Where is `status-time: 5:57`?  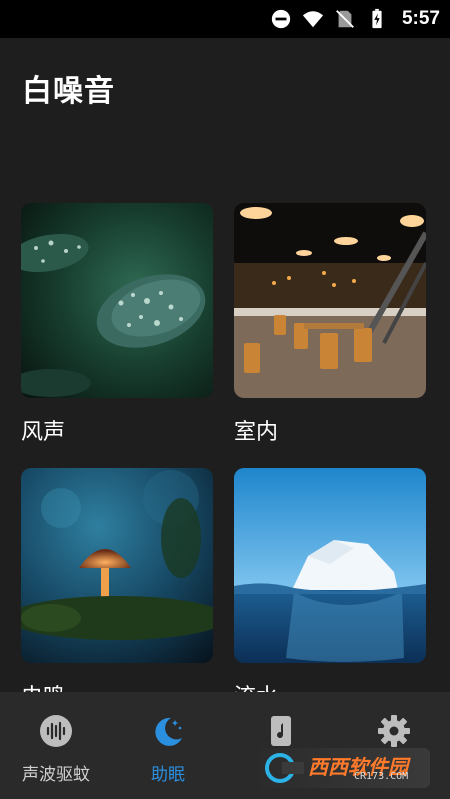
status-time: 5:57 is located at coordinates (420, 18).